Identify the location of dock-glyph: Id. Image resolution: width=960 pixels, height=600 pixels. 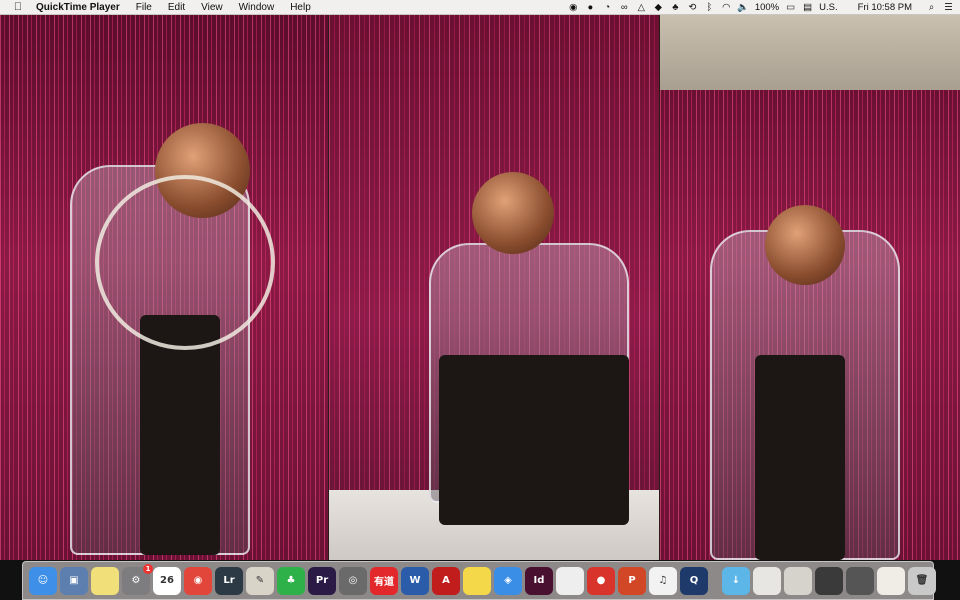
(539, 580).